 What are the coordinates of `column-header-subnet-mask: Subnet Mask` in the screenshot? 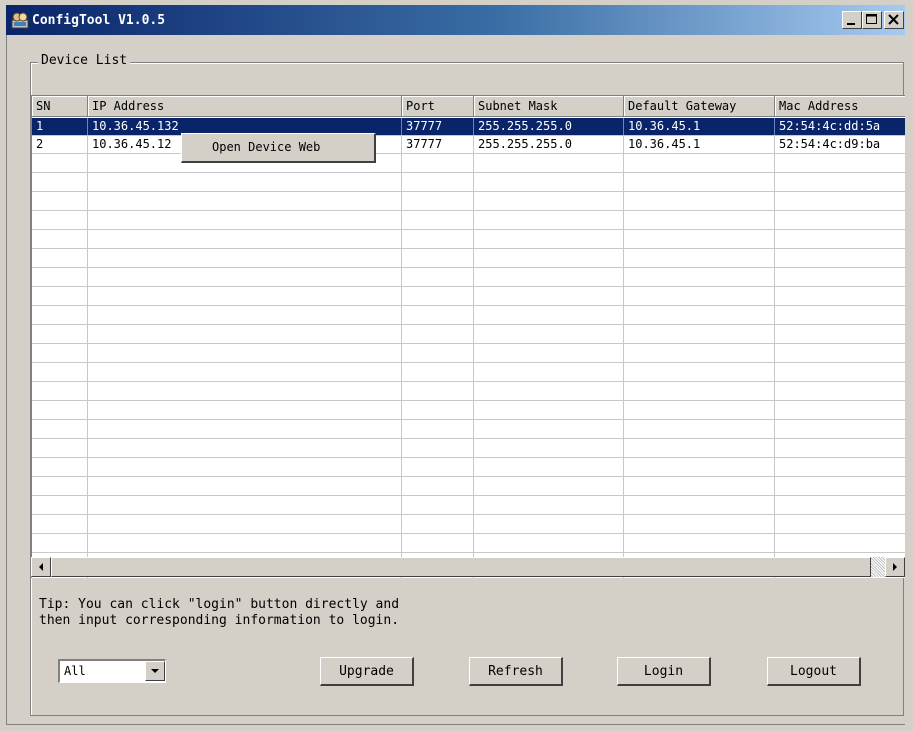 It's located at (549, 106).